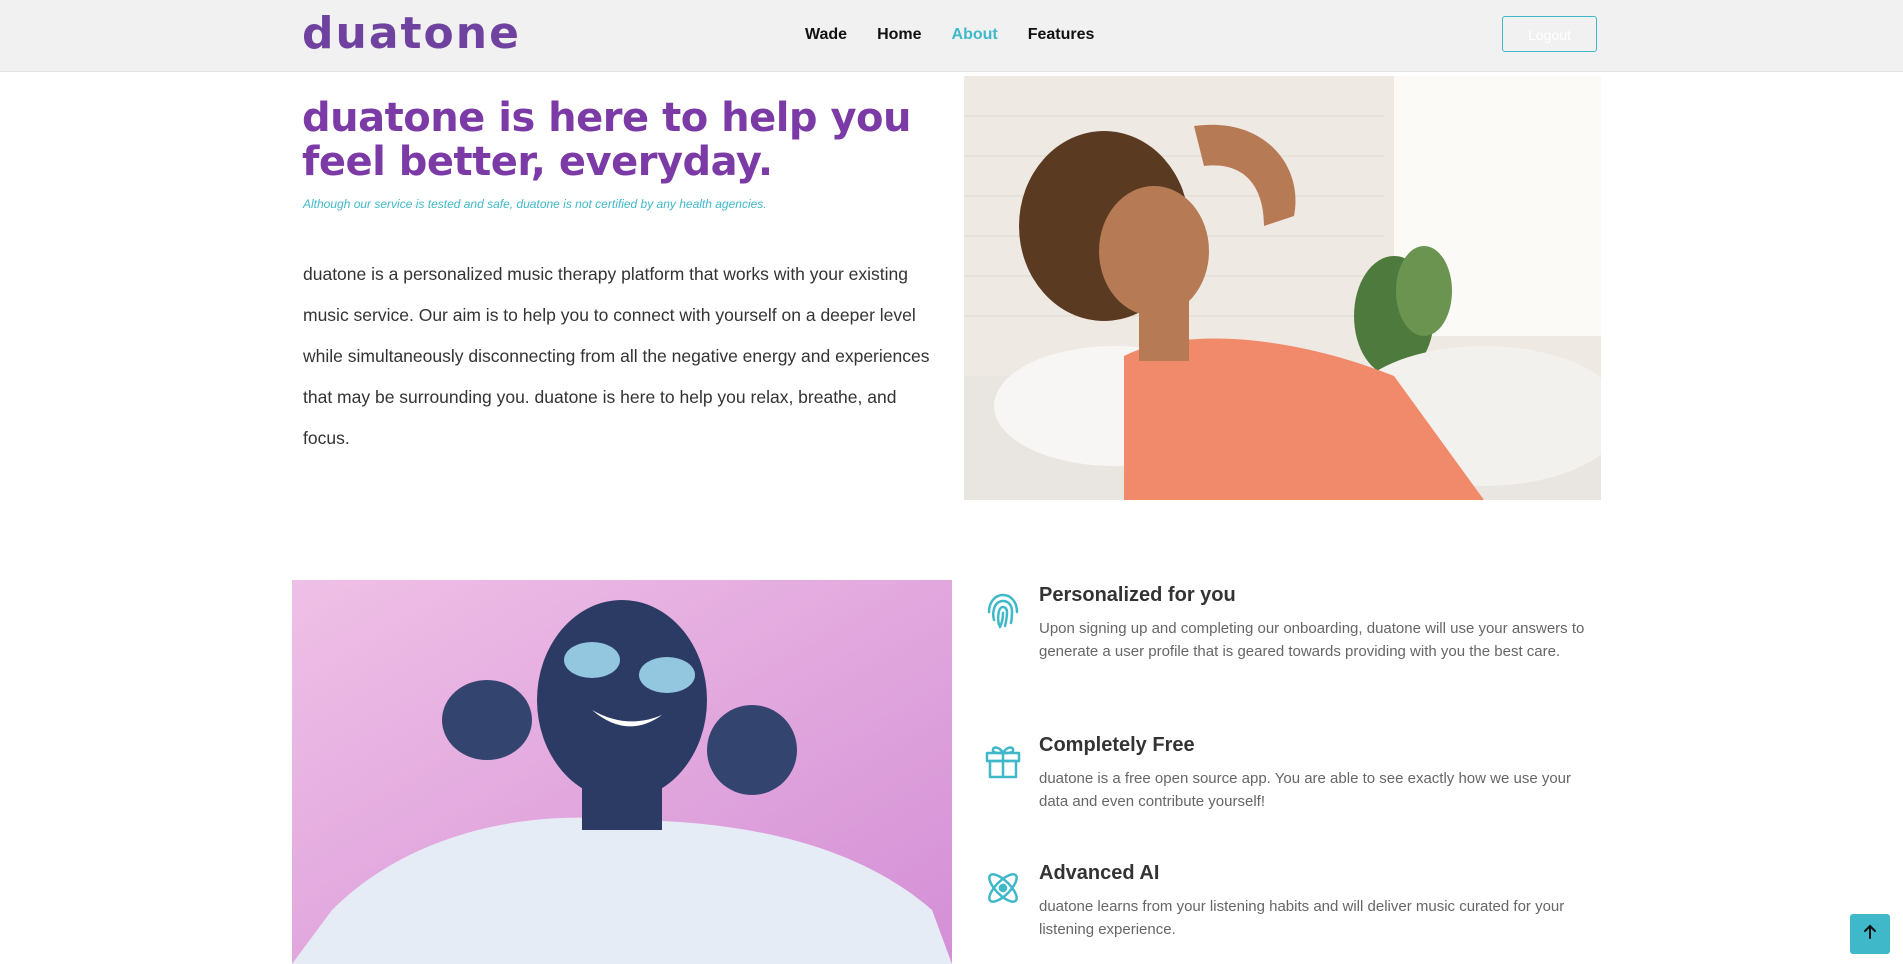  What do you see at coordinates (1003, 888) in the screenshot?
I see `atom-icon` at bounding box center [1003, 888].